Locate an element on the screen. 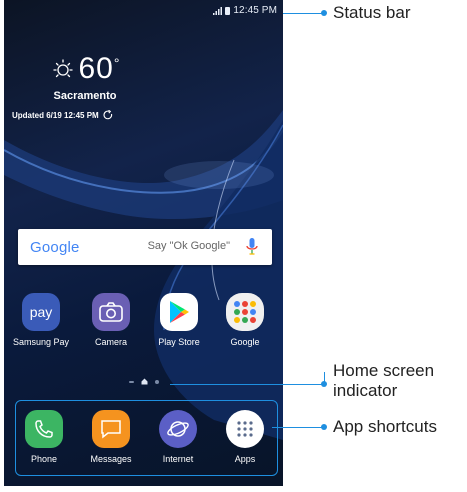 This screenshot has width=467, height=492. callout-home-indicator-line1: Home screen is located at coordinates (384, 370).